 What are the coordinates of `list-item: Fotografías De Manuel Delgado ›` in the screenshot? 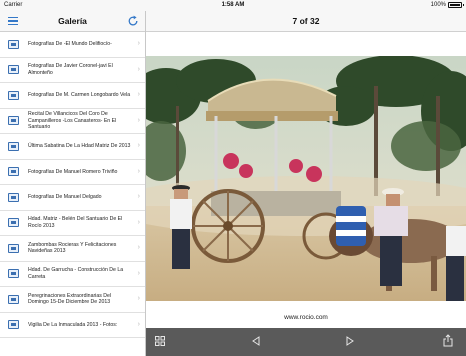 It's located at (72, 198).